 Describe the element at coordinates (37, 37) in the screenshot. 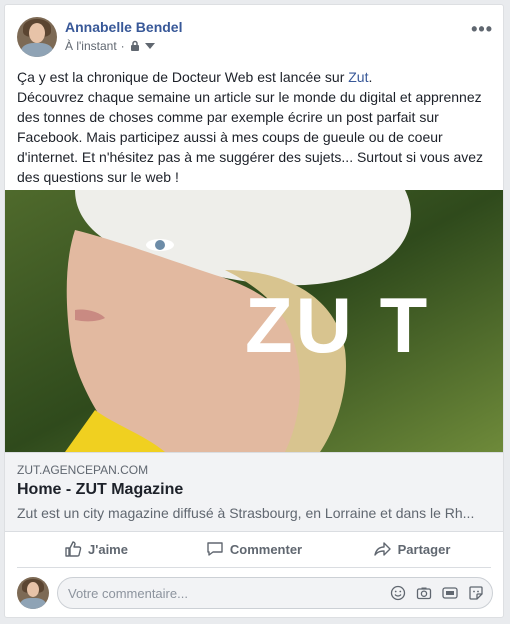

I see `author-avatar` at that location.